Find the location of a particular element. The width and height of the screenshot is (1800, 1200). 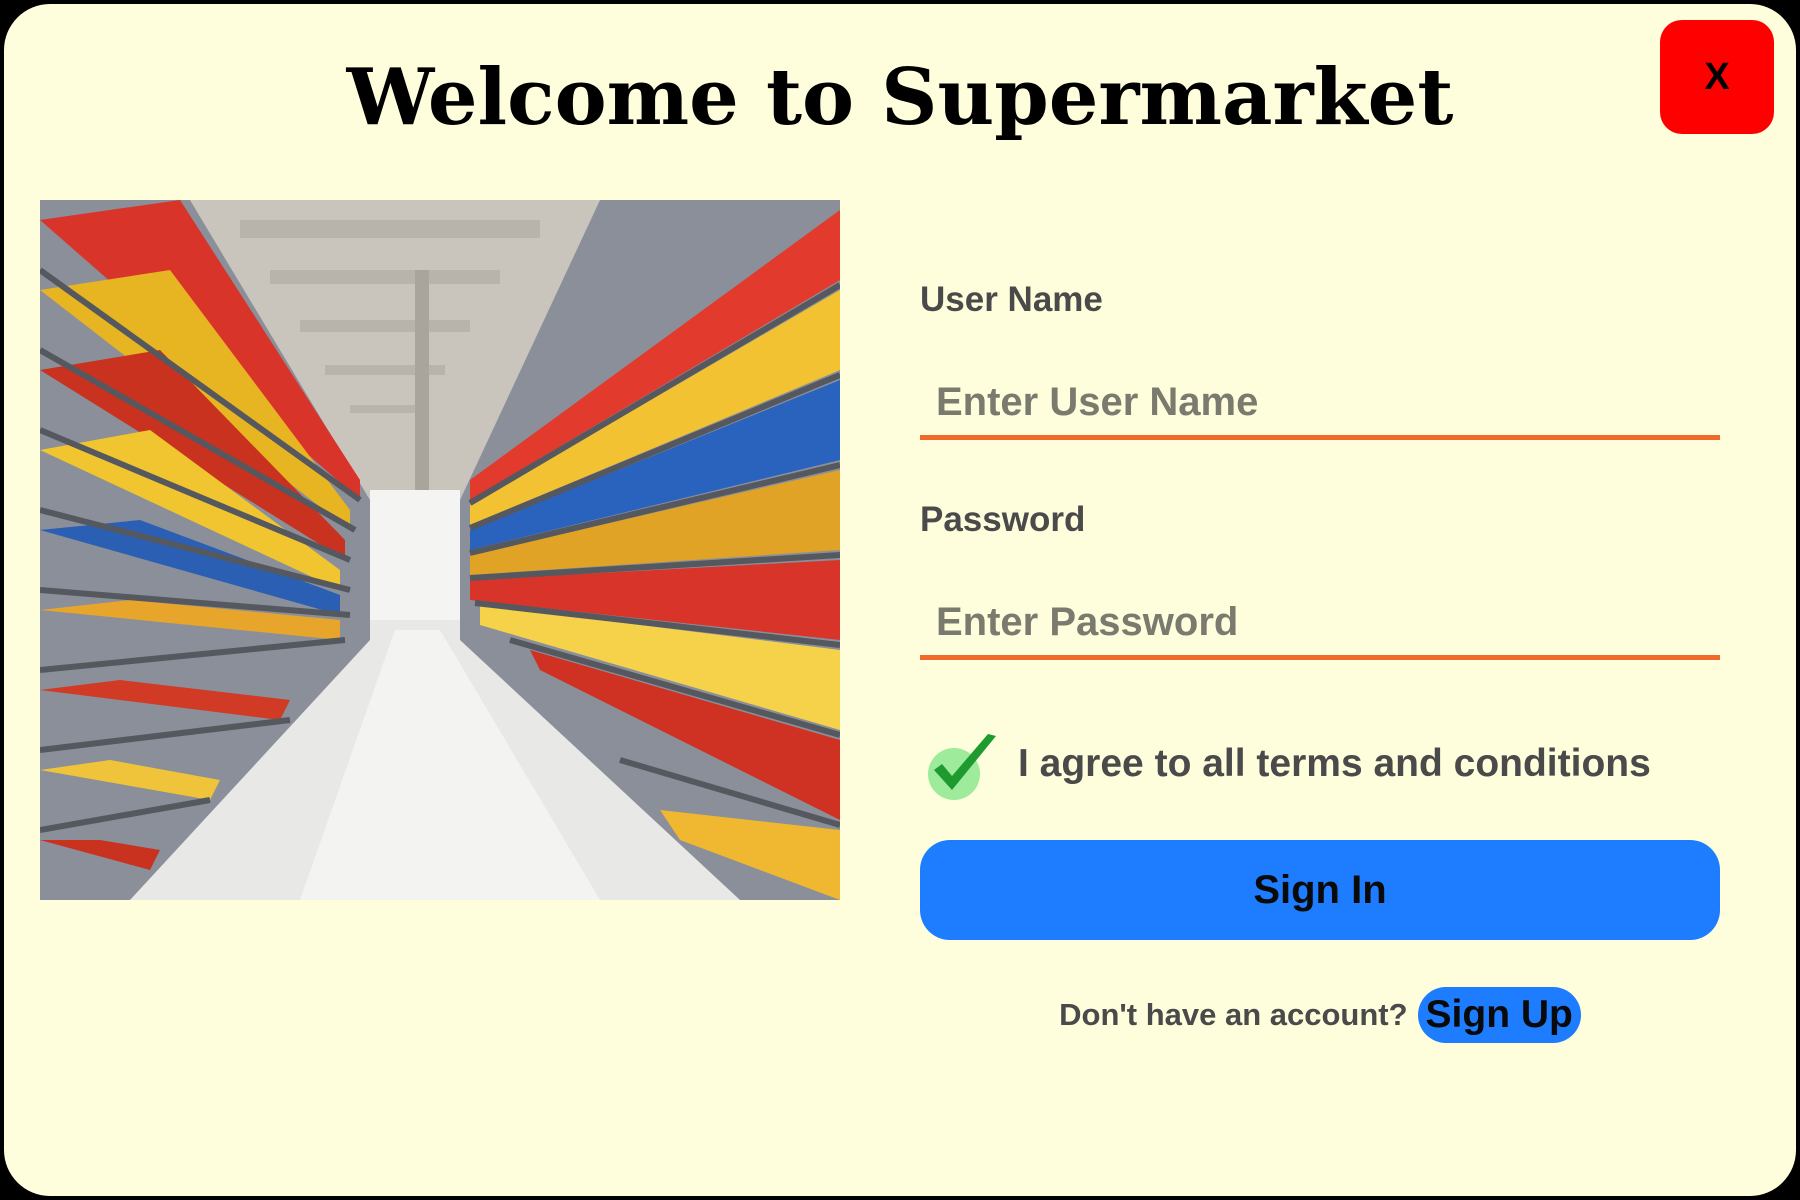

terms-label: I agree to all terms and conditions is located at coordinates (1334, 763).